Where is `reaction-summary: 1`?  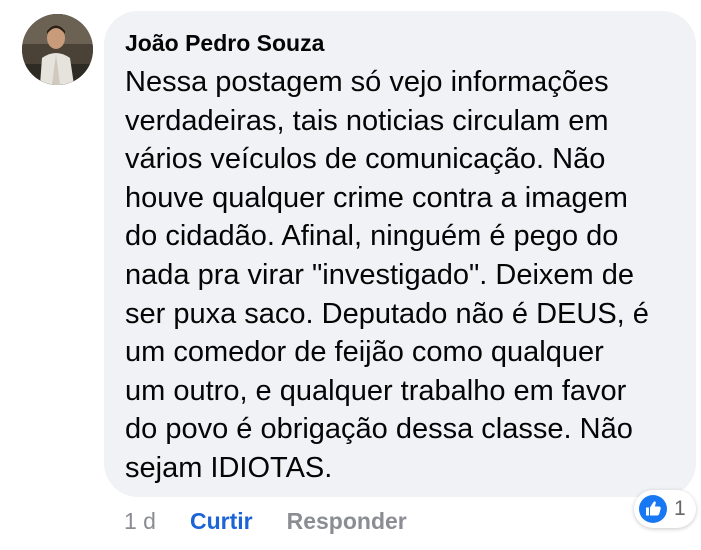 reaction-summary: 1 is located at coordinates (665, 509).